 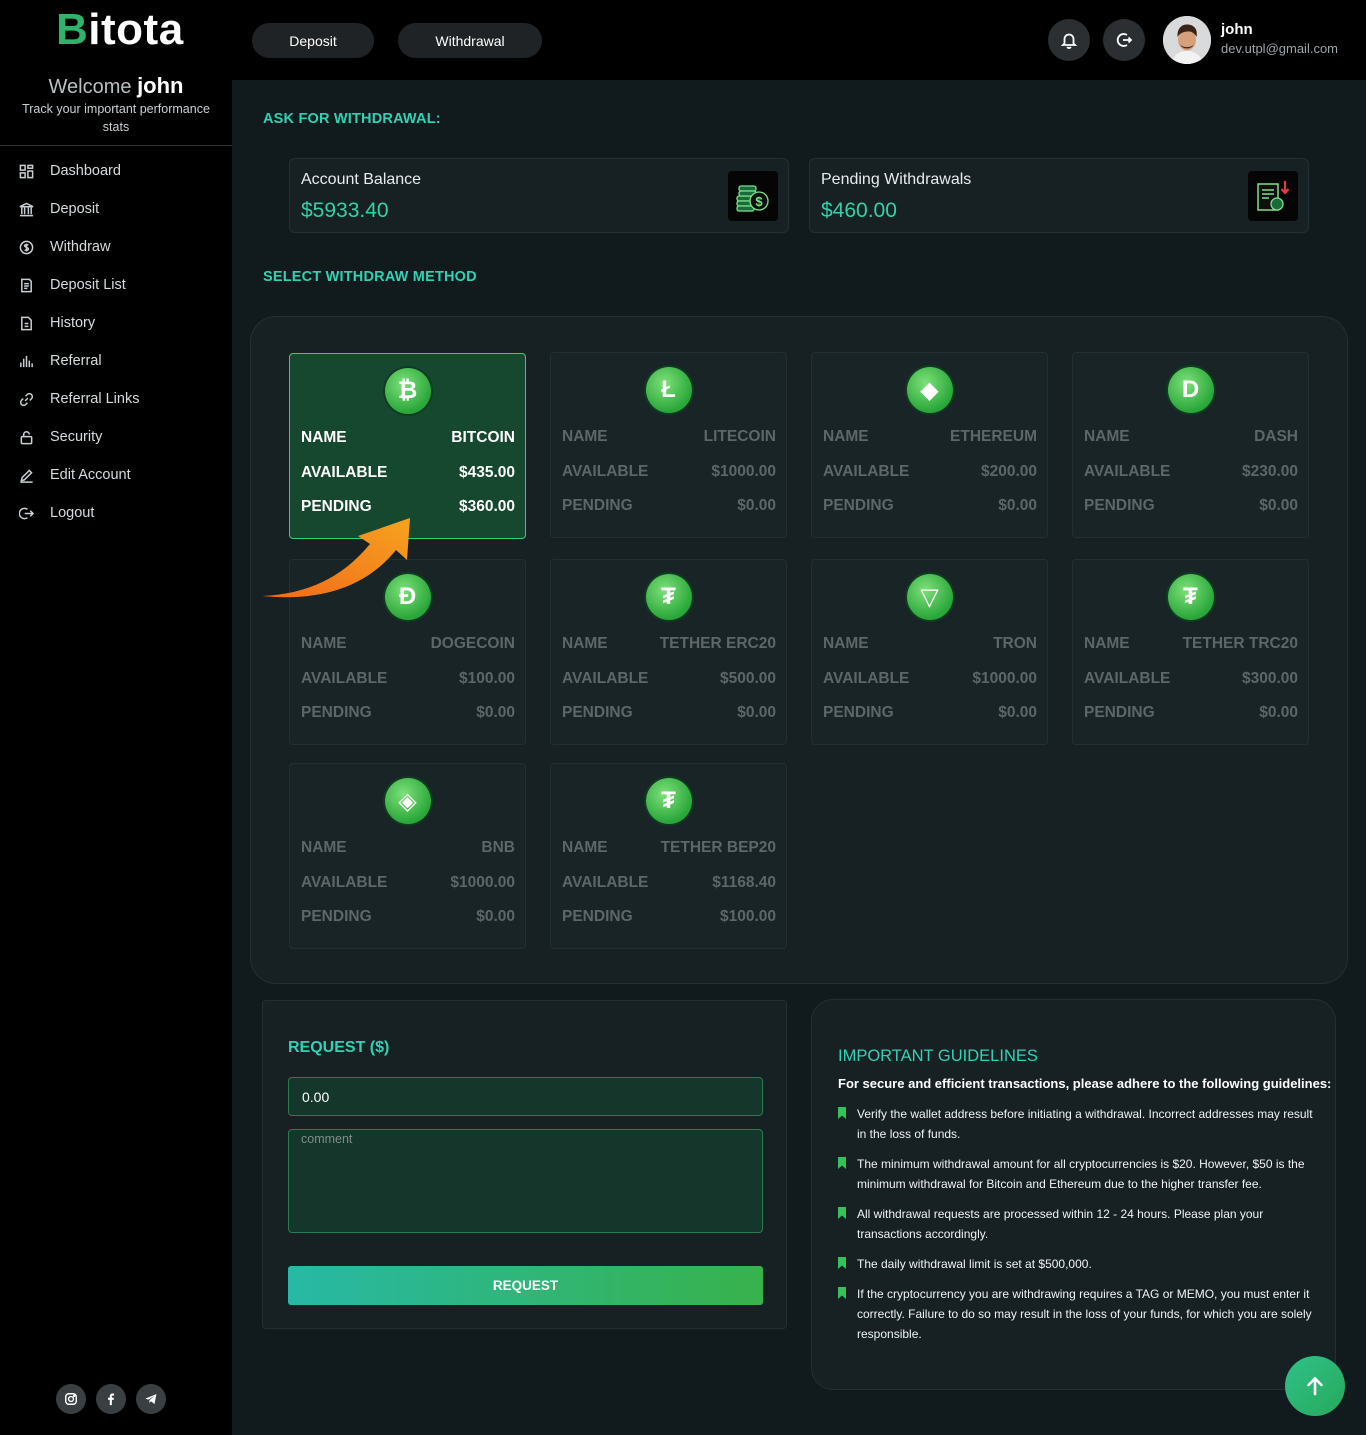 What do you see at coordinates (718, 847) in the screenshot?
I see `coin-name: TETHER BEP20` at bounding box center [718, 847].